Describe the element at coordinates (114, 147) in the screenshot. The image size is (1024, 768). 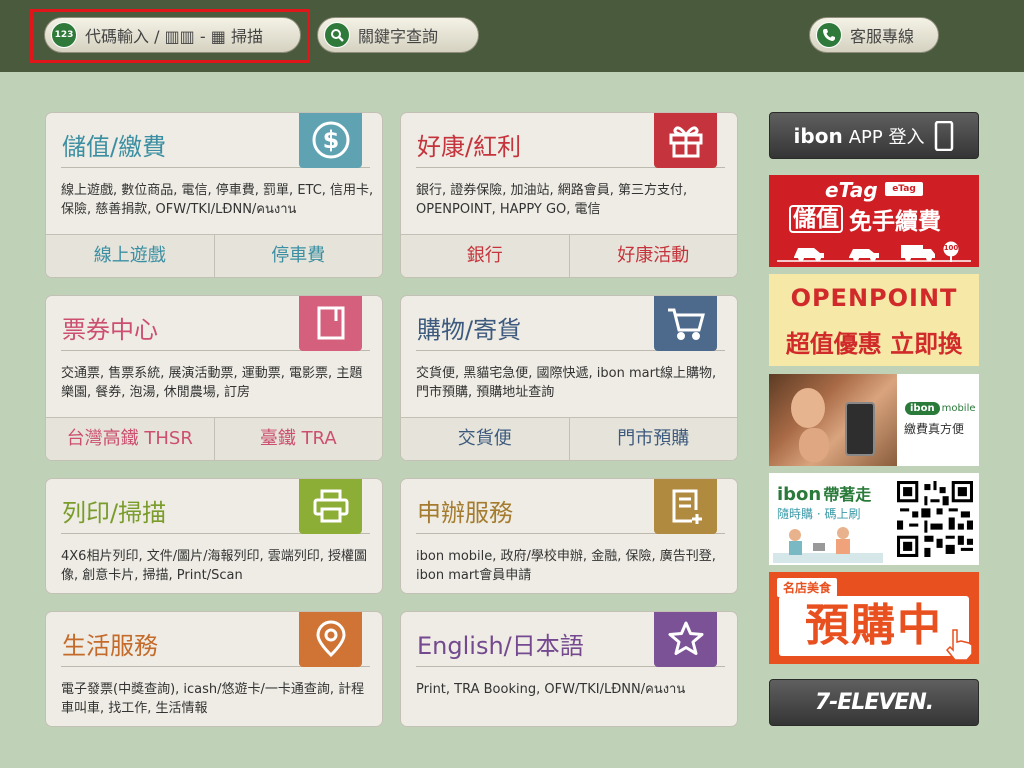
I see `card-title: 儲值/繳費` at that location.